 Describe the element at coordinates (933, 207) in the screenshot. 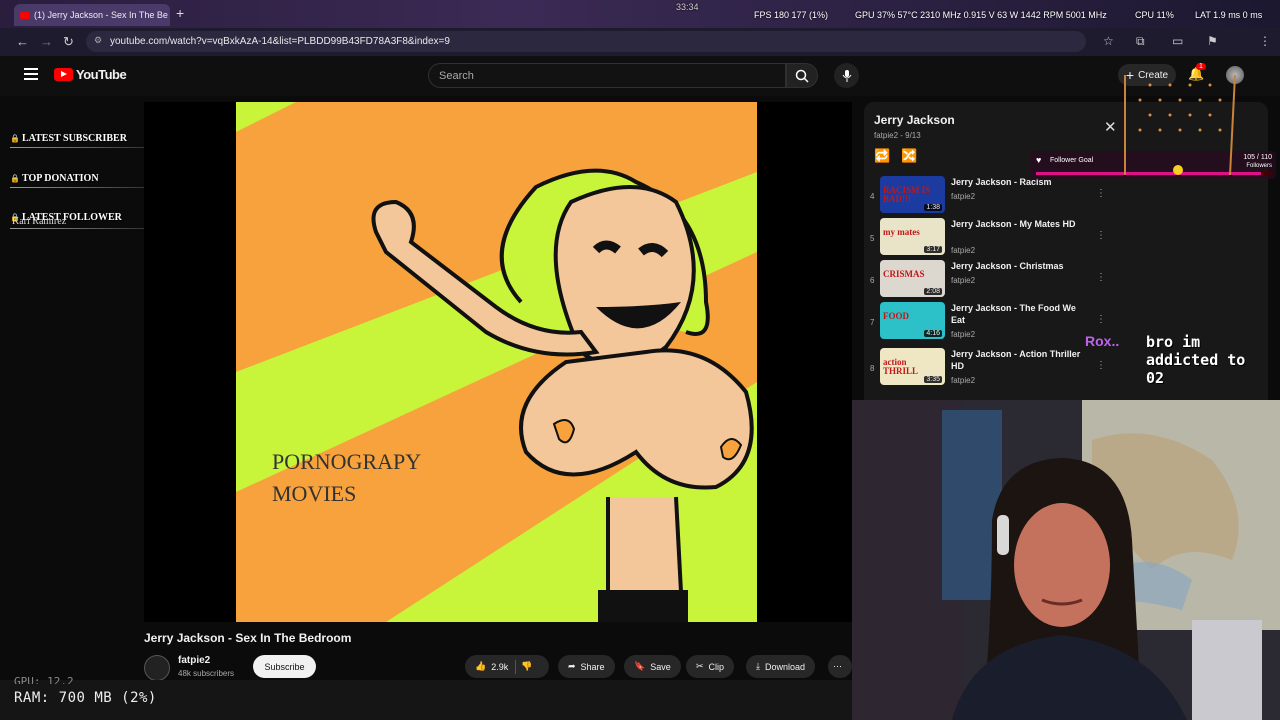

I see `playlist-item-duration: 1:38` at that location.